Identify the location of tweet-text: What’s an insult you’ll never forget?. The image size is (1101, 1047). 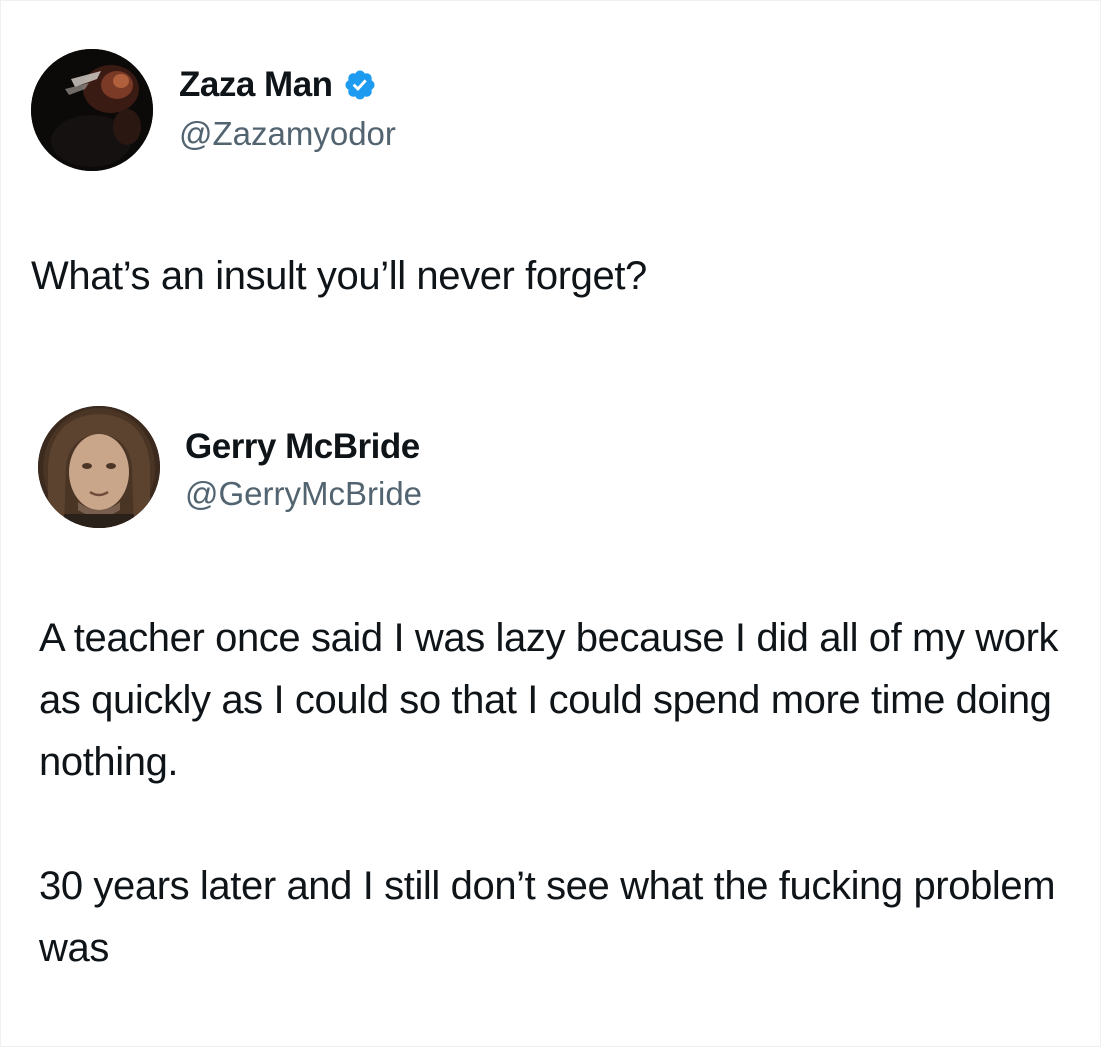
(339, 276).